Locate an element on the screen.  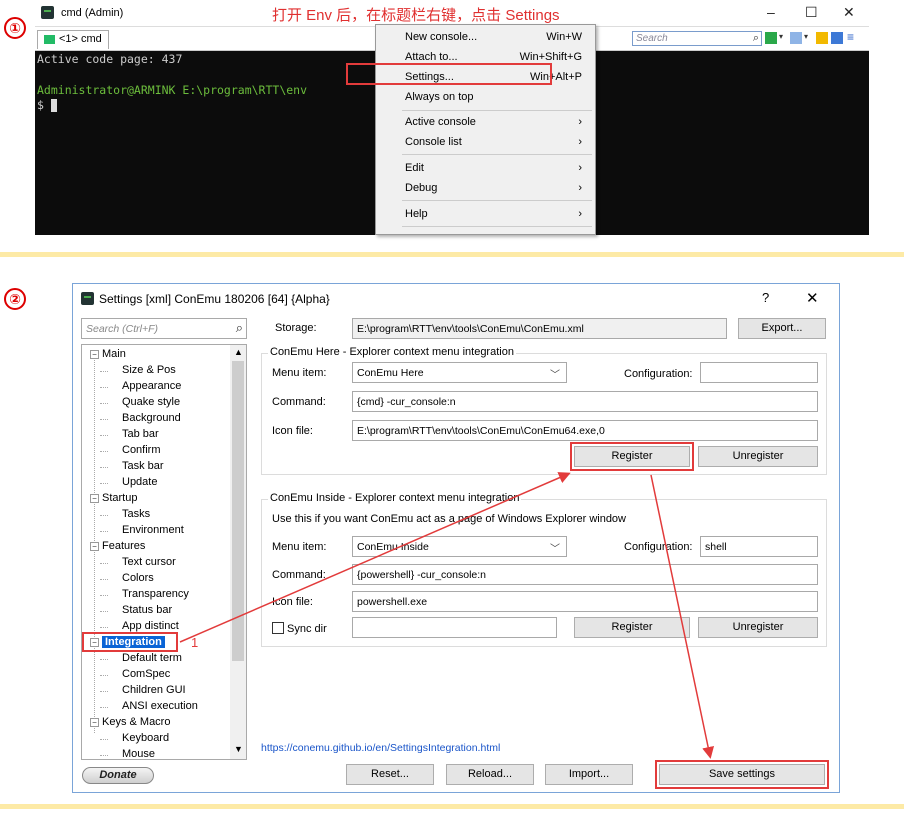
new-console-icon is located at coordinates (771, 38).